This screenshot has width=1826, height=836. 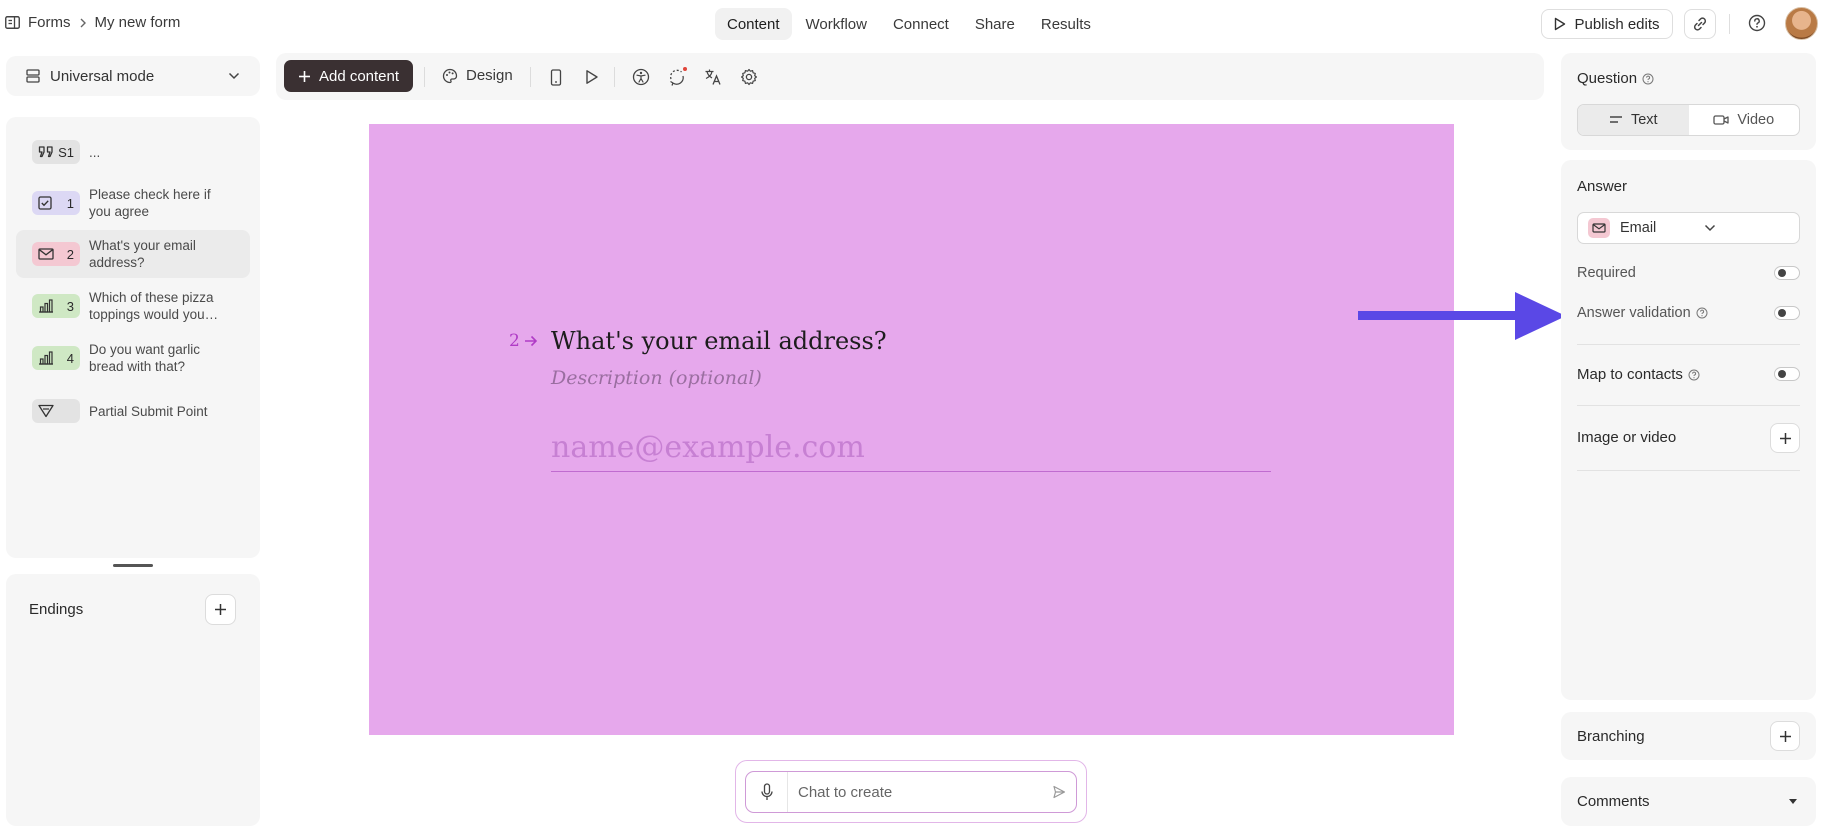 I want to click on video-tab: Video, so click(x=1744, y=120).